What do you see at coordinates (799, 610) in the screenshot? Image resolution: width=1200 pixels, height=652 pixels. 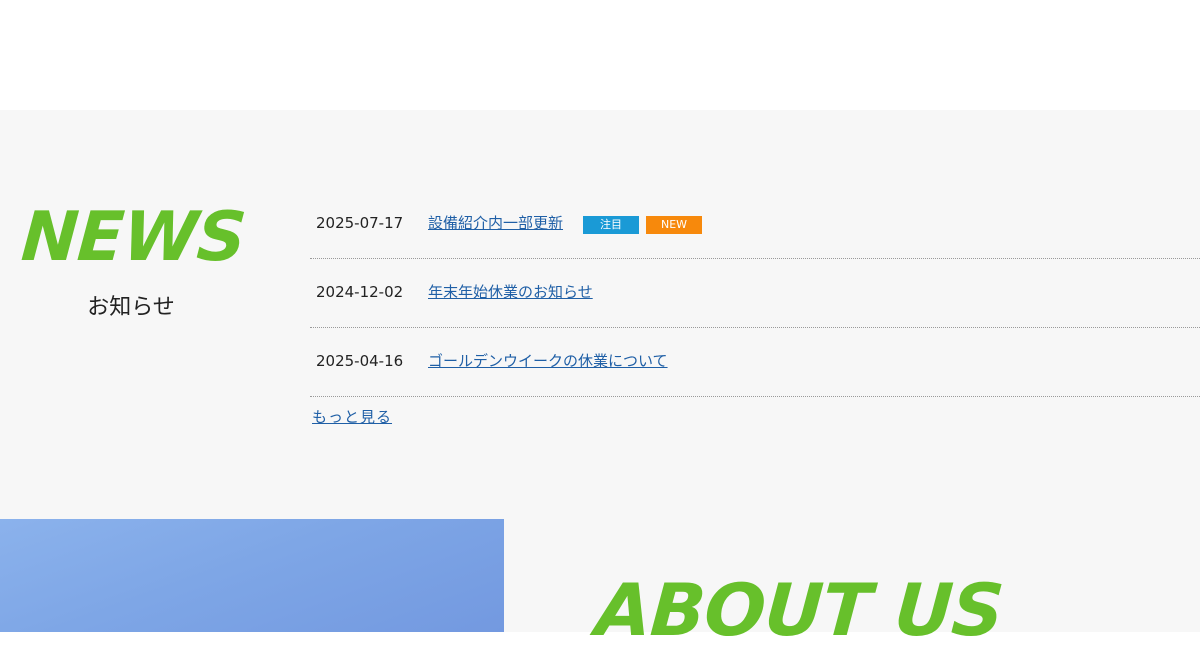 I see `about-heading: ABOUT US` at bounding box center [799, 610].